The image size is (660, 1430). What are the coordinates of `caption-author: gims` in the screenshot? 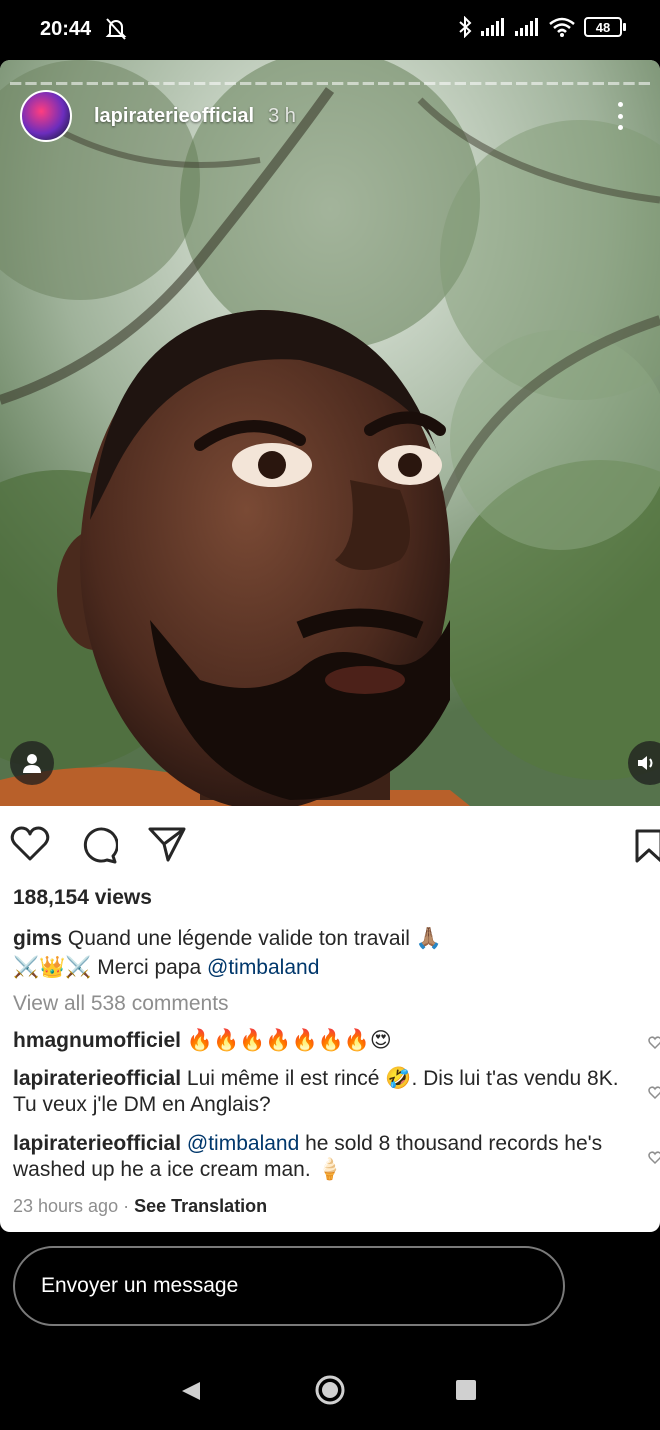 It's located at (37, 938).